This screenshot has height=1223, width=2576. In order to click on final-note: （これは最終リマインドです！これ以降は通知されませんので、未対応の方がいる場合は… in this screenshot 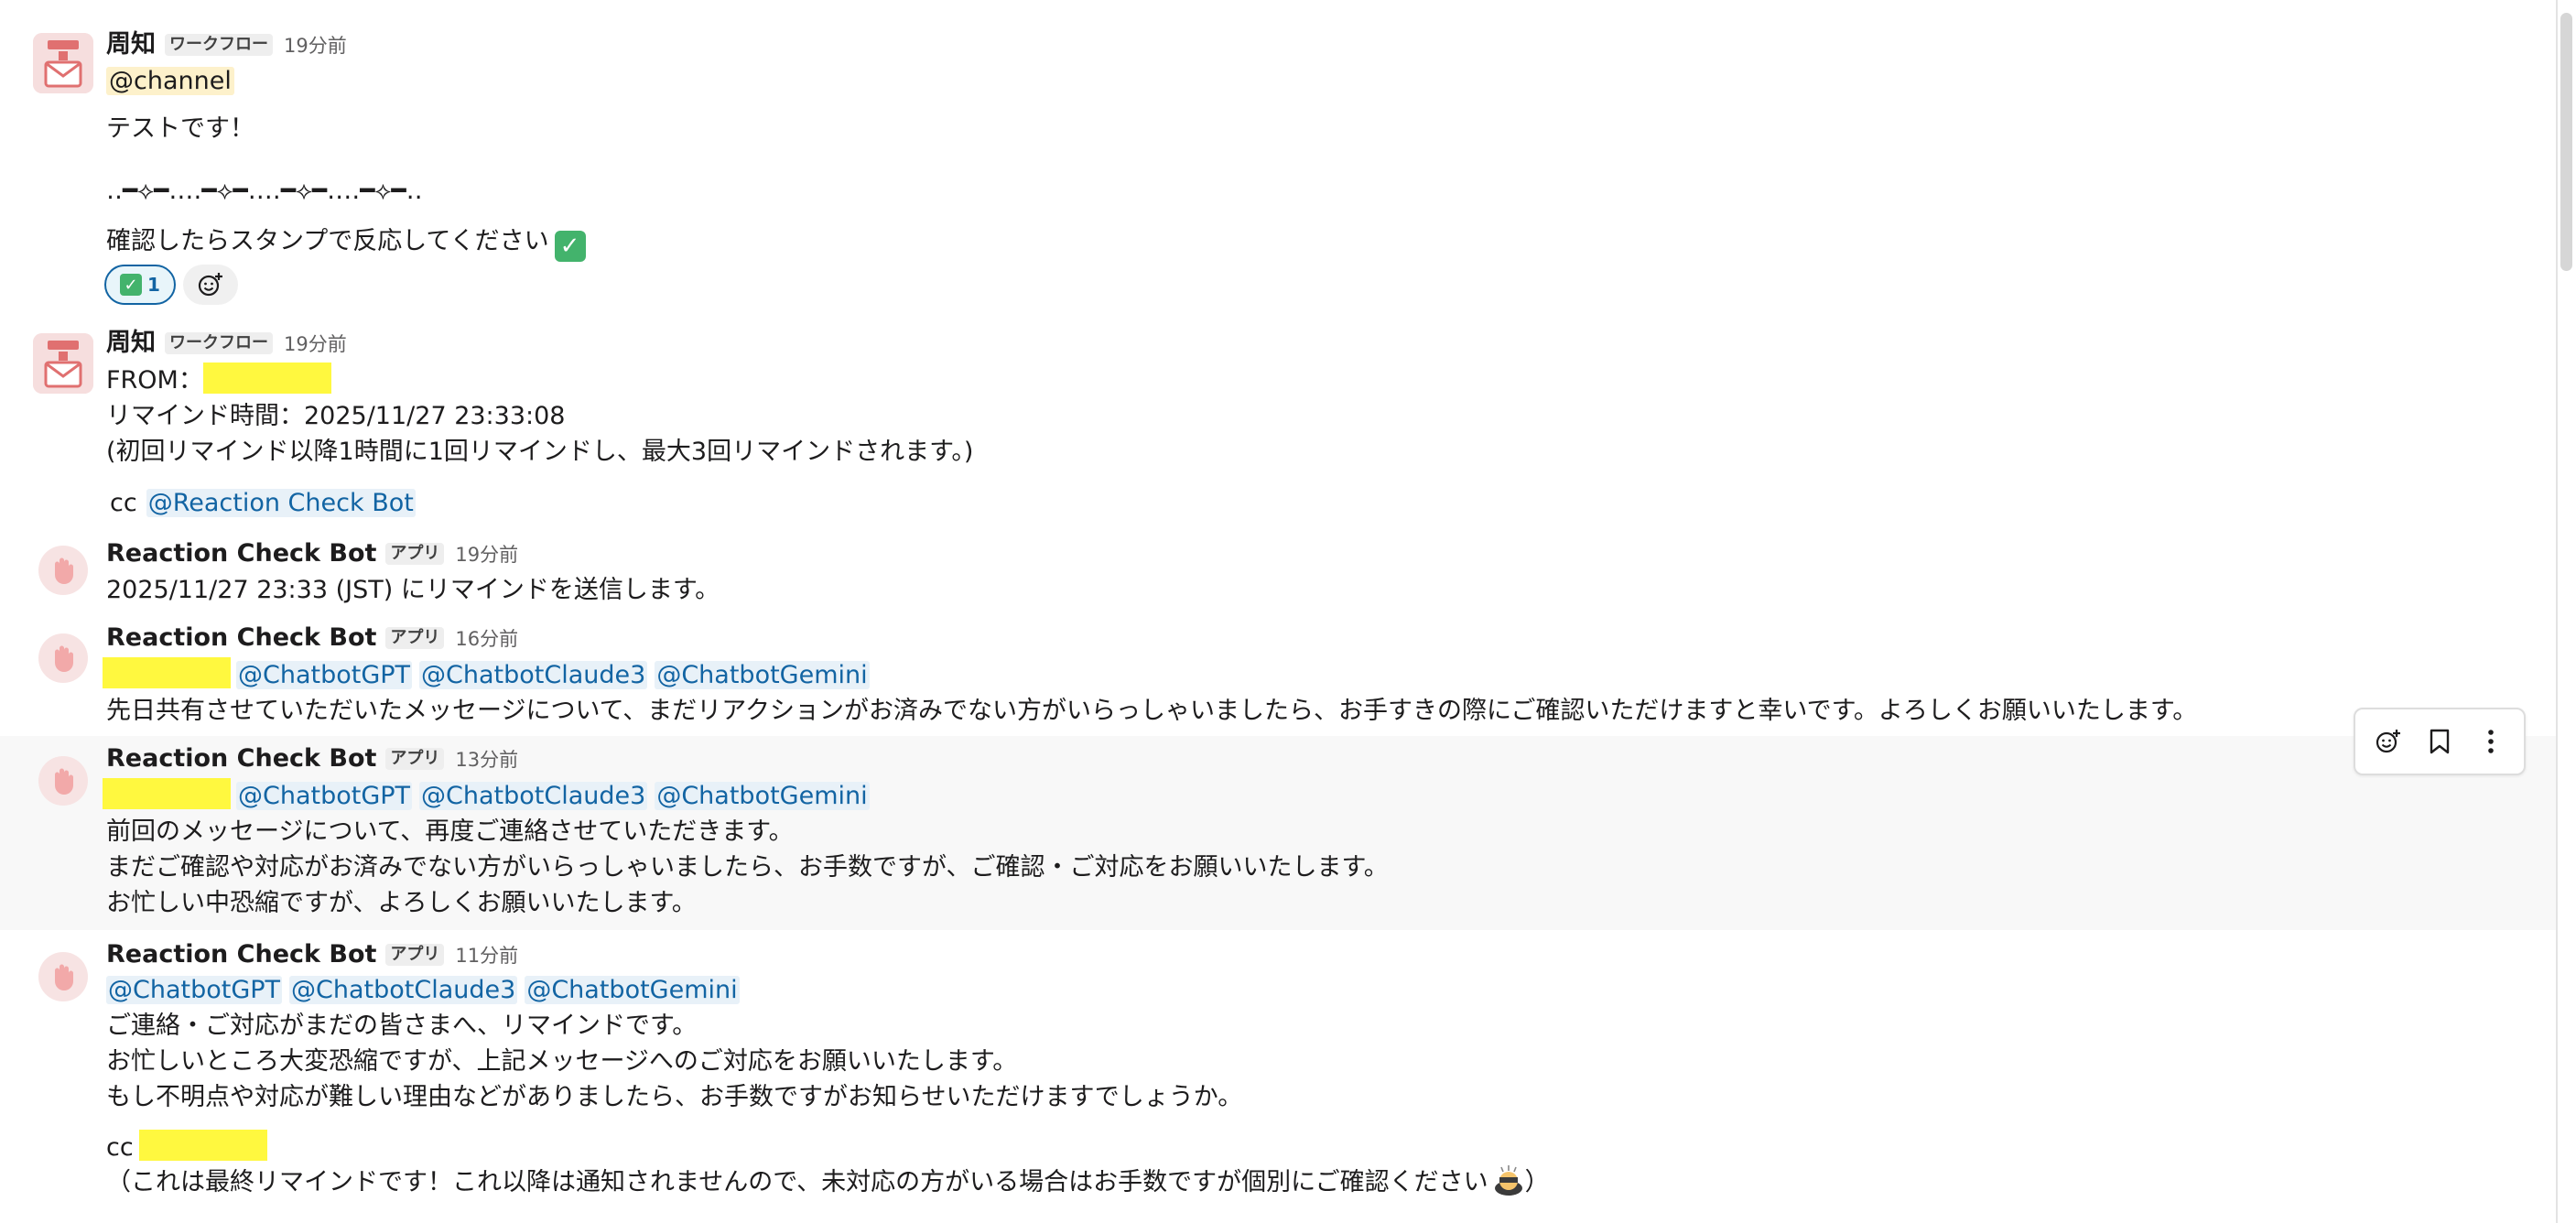, I will do `click(797, 1182)`.